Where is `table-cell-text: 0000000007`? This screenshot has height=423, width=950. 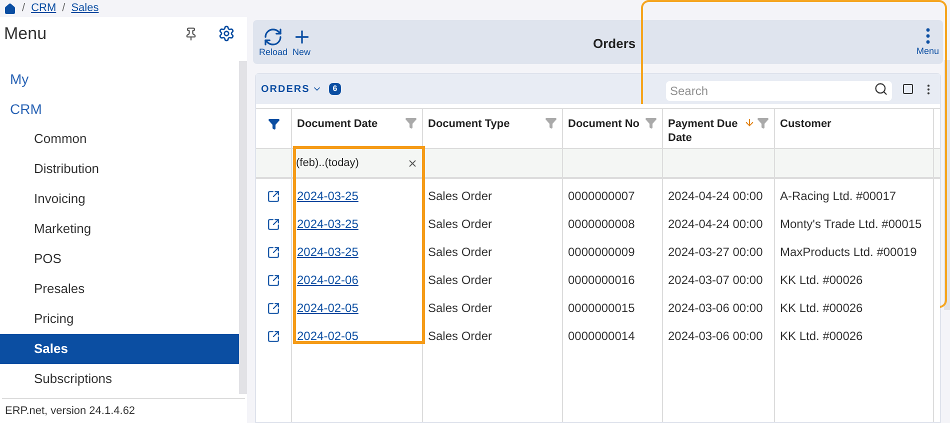 table-cell-text: 0000000007 is located at coordinates (601, 196).